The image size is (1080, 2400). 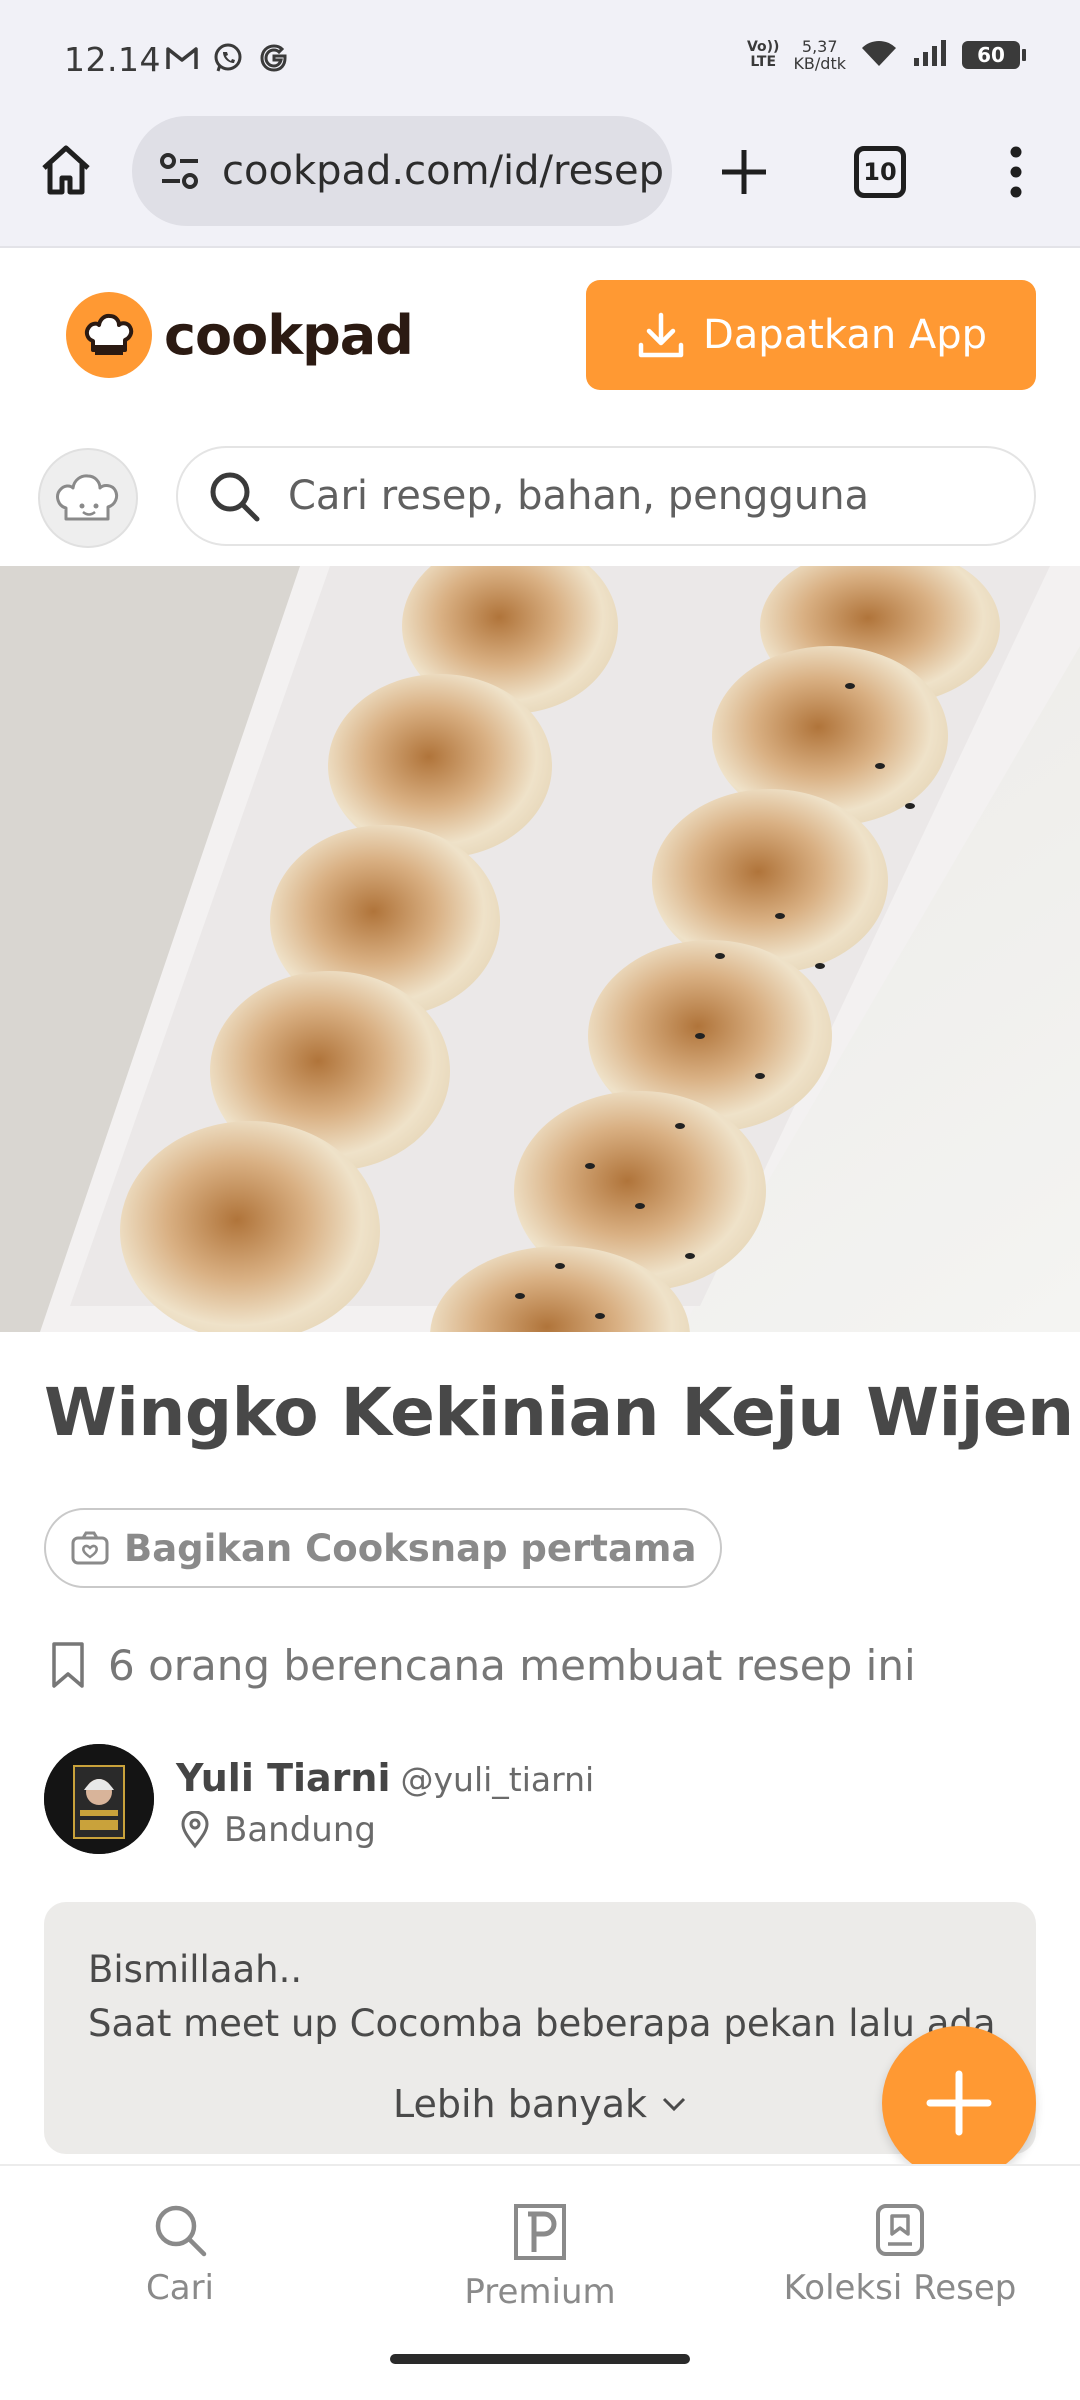 I want to click on author-info: Yuli Tiarni @yuli_tiarni Bandung, so click(x=539, y=1800).